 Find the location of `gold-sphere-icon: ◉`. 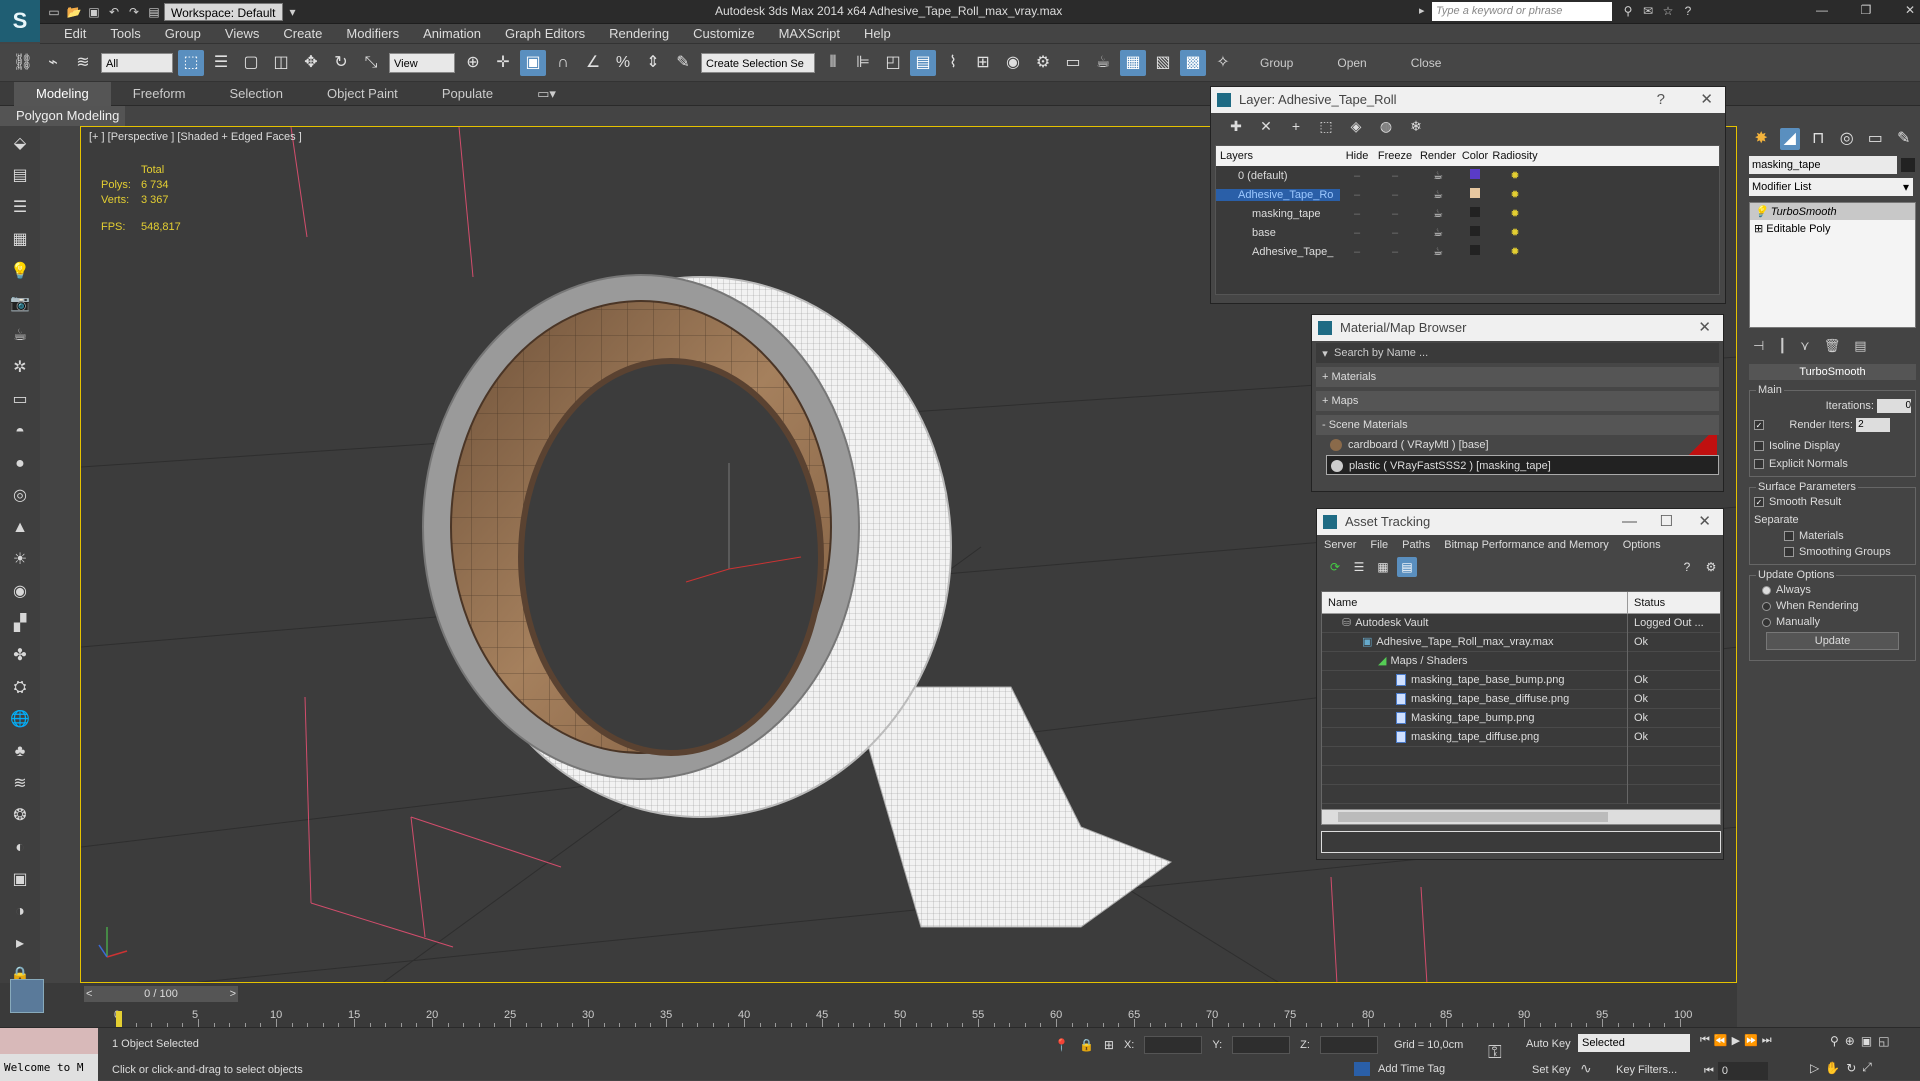

gold-sphere-icon: ◉ is located at coordinates (20, 592).